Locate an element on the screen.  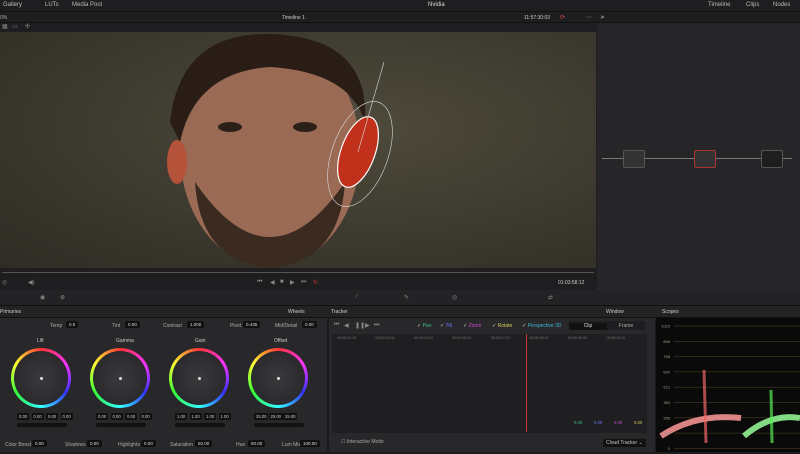
primaries-mode: Wheels is located at coordinates (296, 312).